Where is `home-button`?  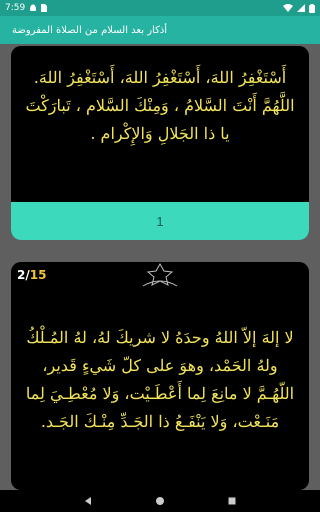 home-button is located at coordinates (160, 501).